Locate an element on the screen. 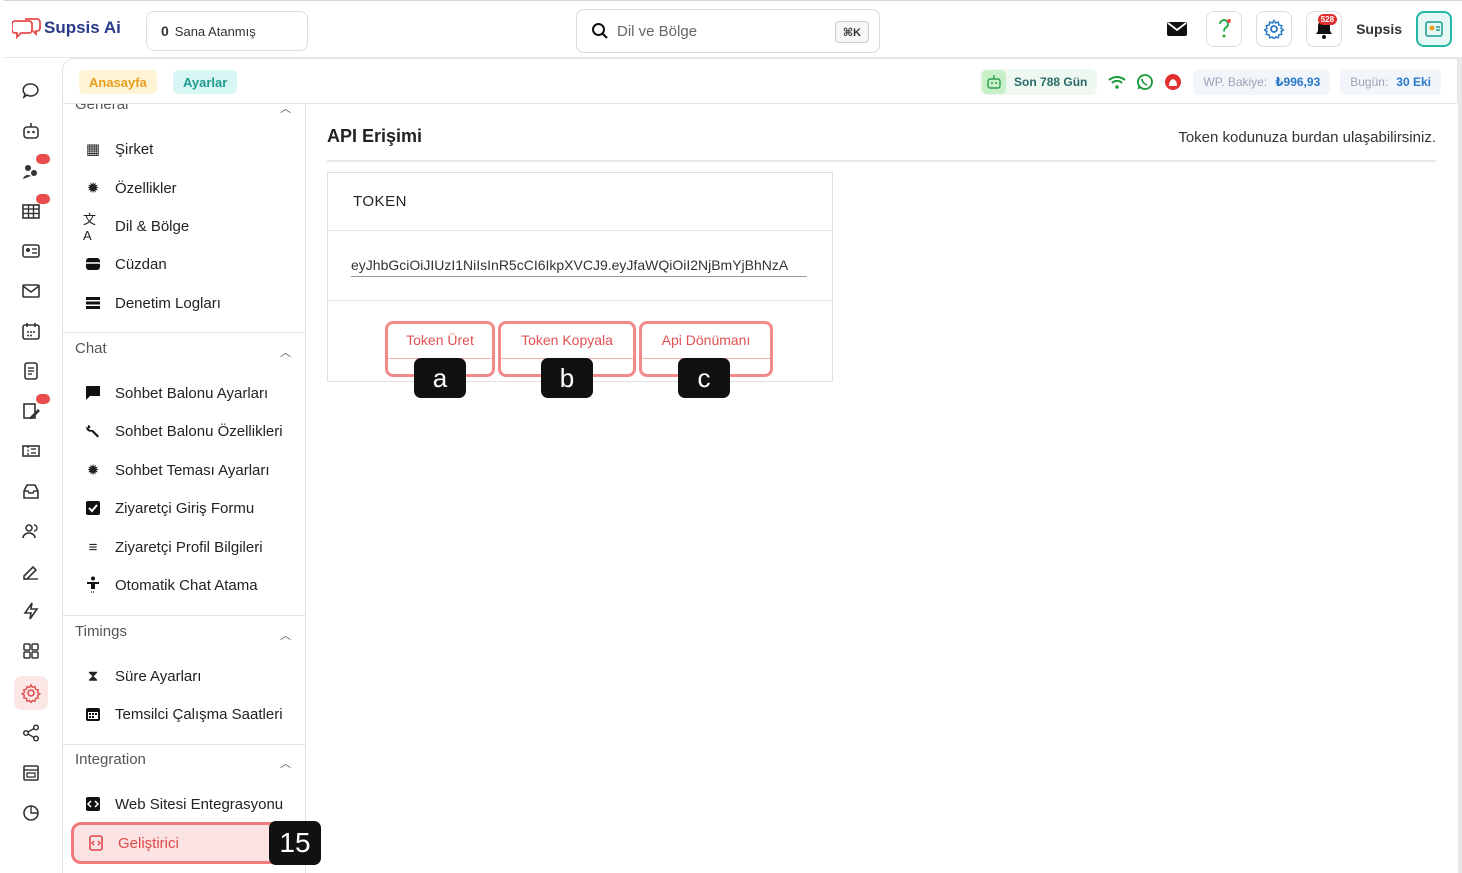  nav-item-chat-bubble-settings: Sohbet Balonu Ayarları is located at coordinates (175, 393).